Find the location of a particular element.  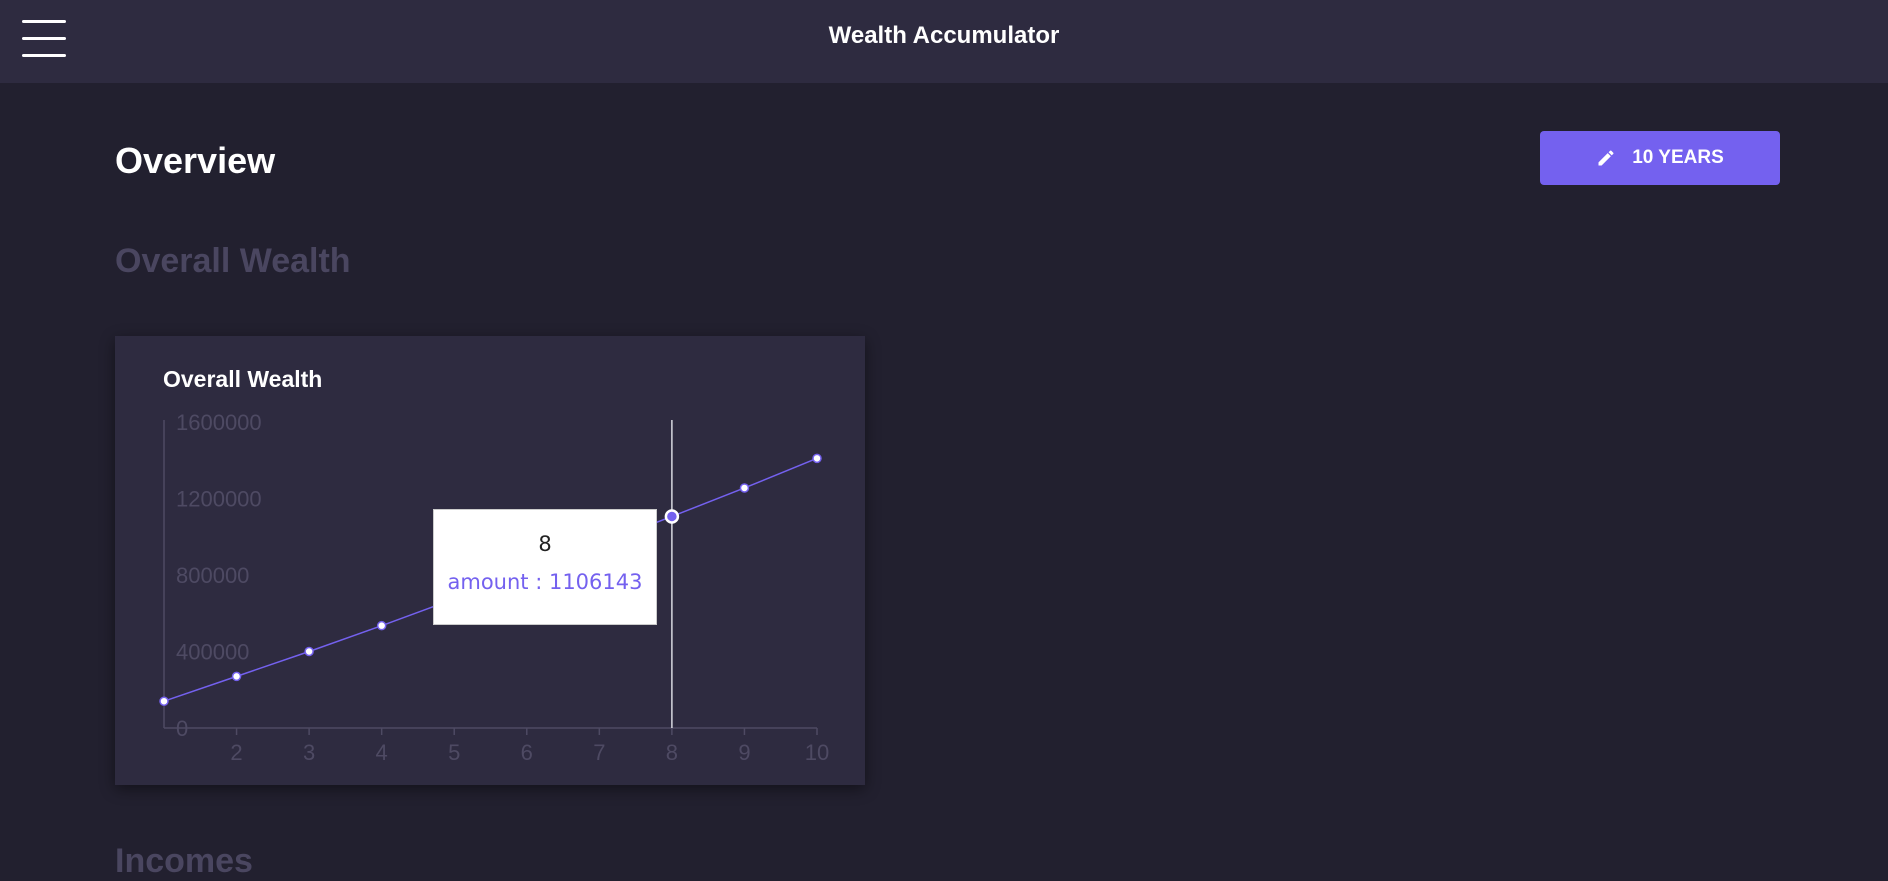

y-tick-label: 1600000 is located at coordinates (219, 422).